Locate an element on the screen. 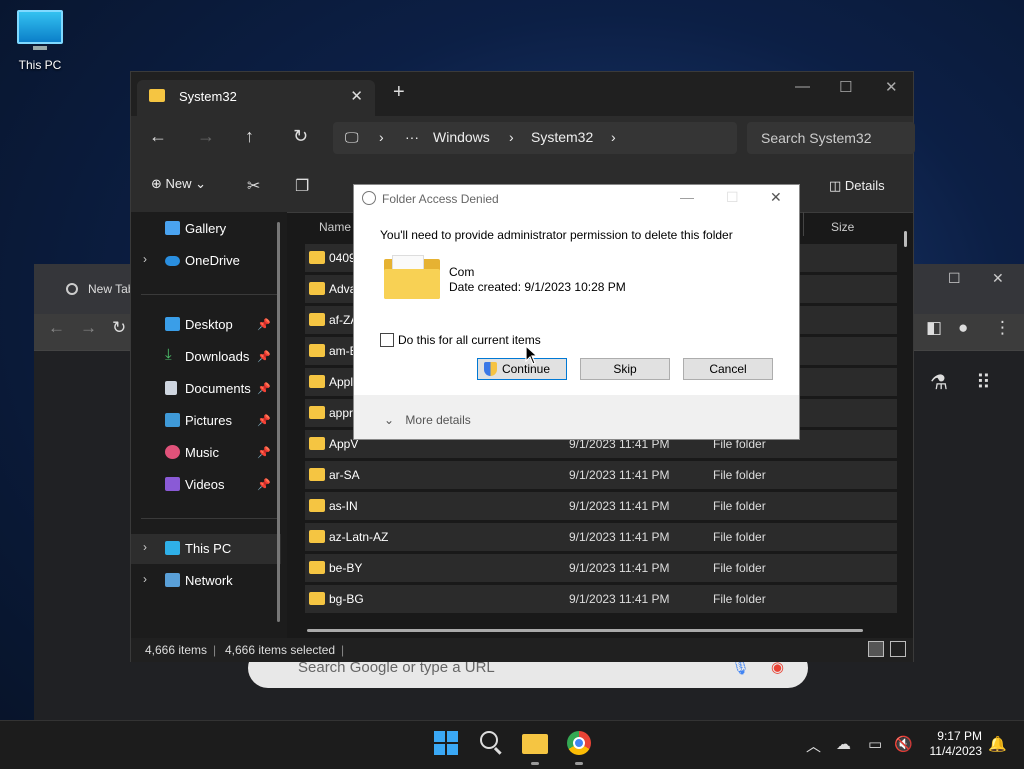 The width and height of the screenshot is (1024, 769). nav-item-documents: Documents 📌 is located at coordinates (206, 389).